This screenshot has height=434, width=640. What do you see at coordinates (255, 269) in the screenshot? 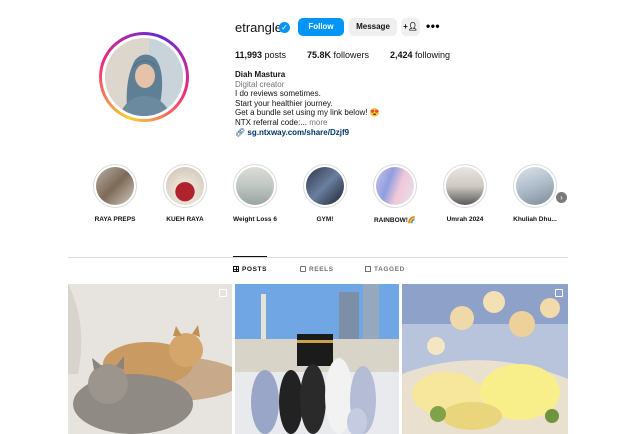
I see `tab-posts-label: POSTS` at bounding box center [255, 269].